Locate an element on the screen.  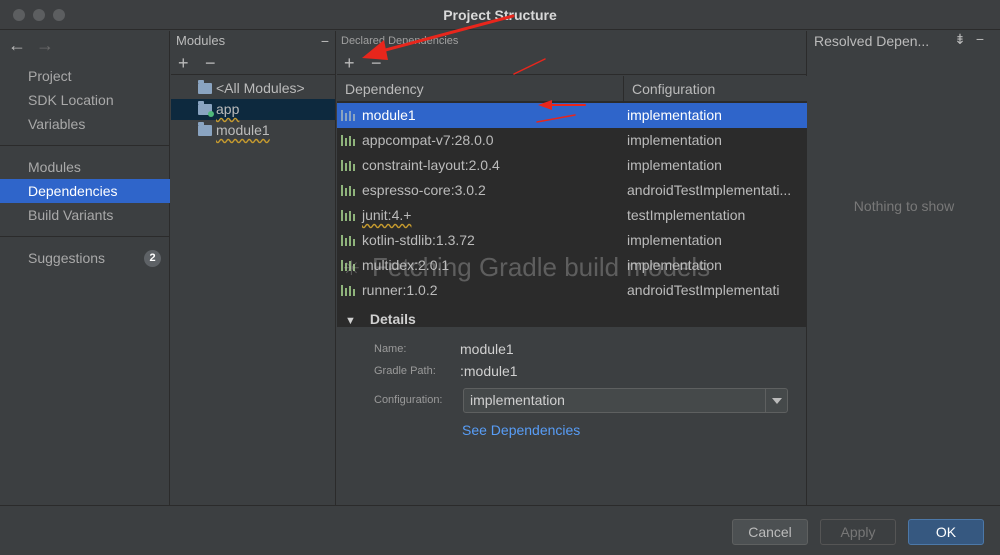
window-title: Project Structure is located at coordinates (500, 15).